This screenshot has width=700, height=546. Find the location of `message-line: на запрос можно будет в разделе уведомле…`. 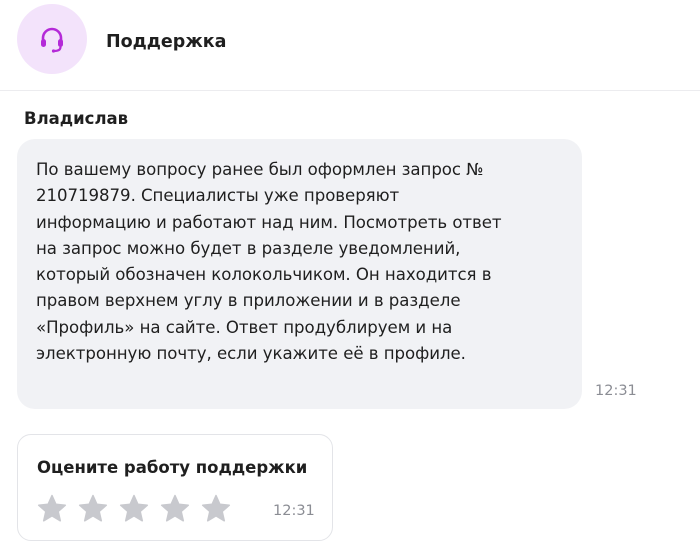

message-line: на запрос можно будет в разделе уведомле… is located at coordinates (248, 248).